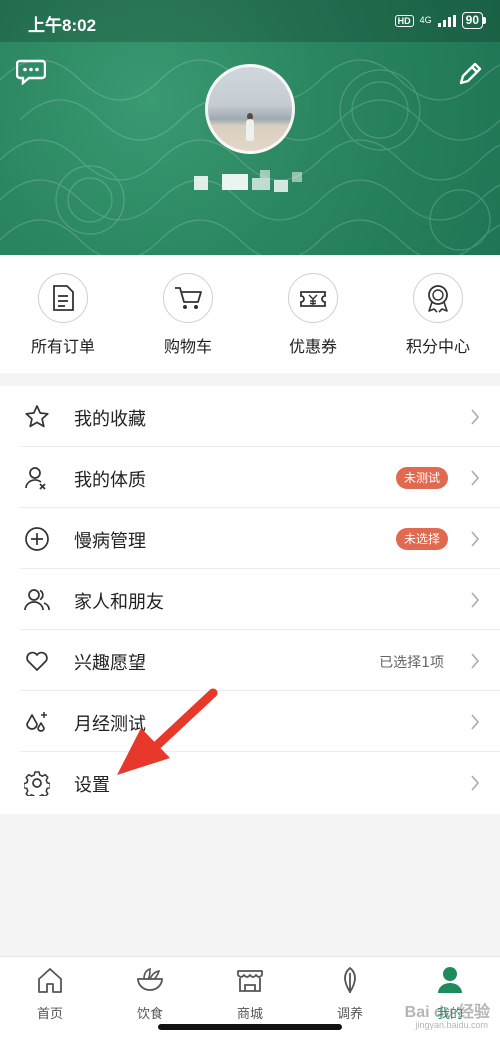 The width and height of the screenshot is (500, 1041). I want to click on order-list-icon, so click(63, 298).